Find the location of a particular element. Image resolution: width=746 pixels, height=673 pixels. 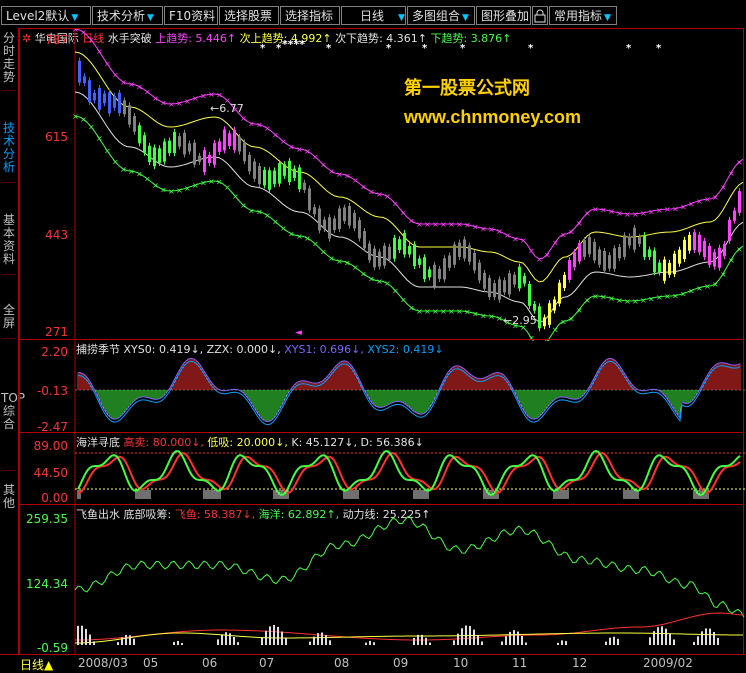

watermark-title: 第一股票公式网 is located at coordinates (467, 88).